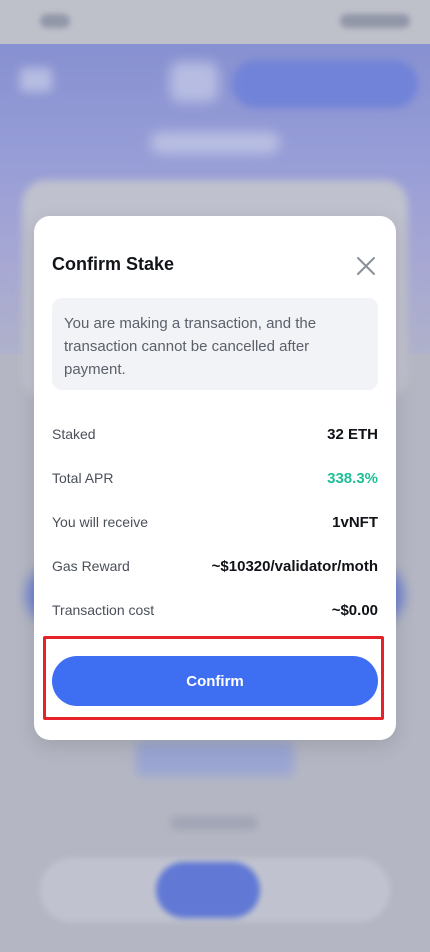 Image resolution: width=430 pixels, height=952 pixels. I want to click on row-label: Transaction cost, so click(103, 610).